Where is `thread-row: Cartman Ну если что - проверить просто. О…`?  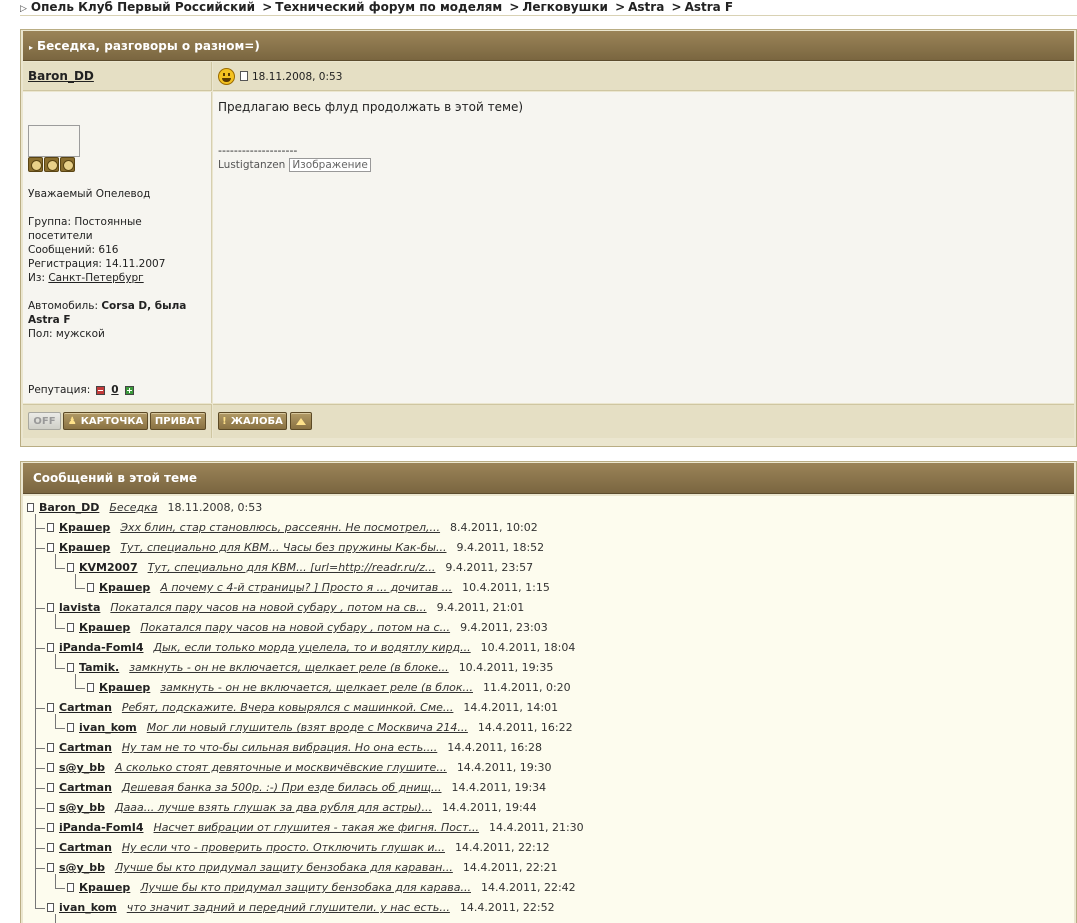
thread-row: Cartman Ну если что - проверить просто. О… is located at coordinates (298, 848).